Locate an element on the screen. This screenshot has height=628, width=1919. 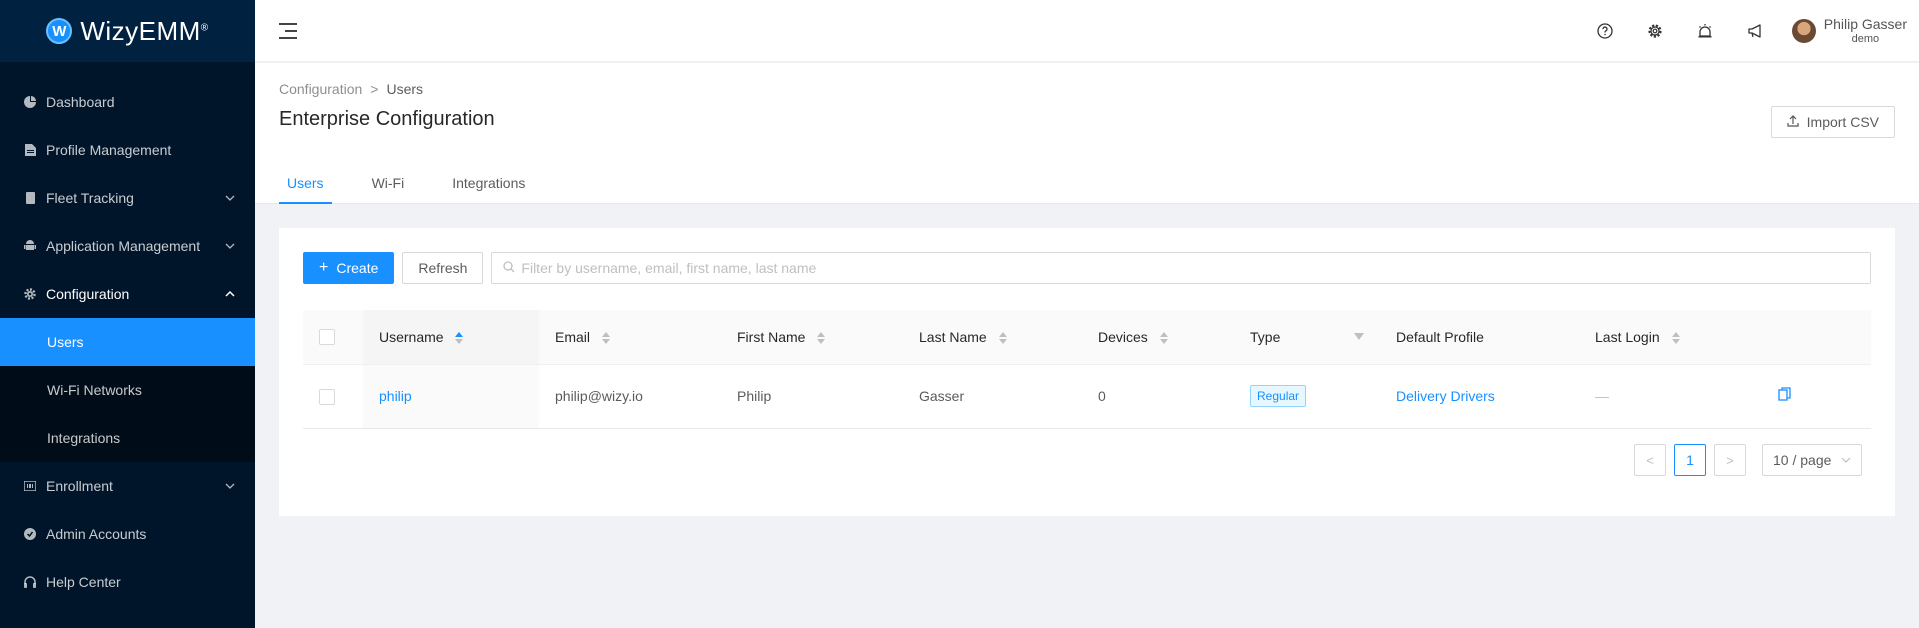
sidebar-item-help-center: Help Center is located at coordinates (127, 582).